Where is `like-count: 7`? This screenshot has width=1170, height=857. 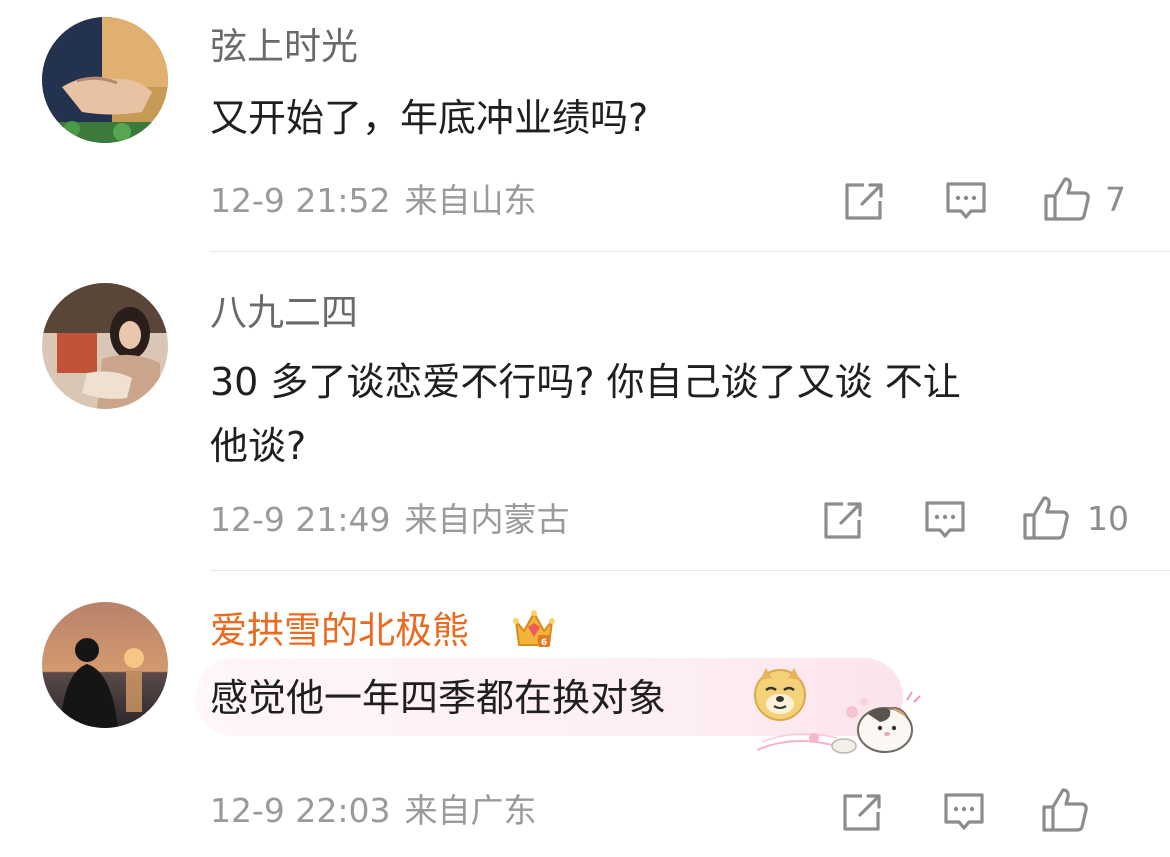 like-count: 7 is located at coordinates (1115, 199).